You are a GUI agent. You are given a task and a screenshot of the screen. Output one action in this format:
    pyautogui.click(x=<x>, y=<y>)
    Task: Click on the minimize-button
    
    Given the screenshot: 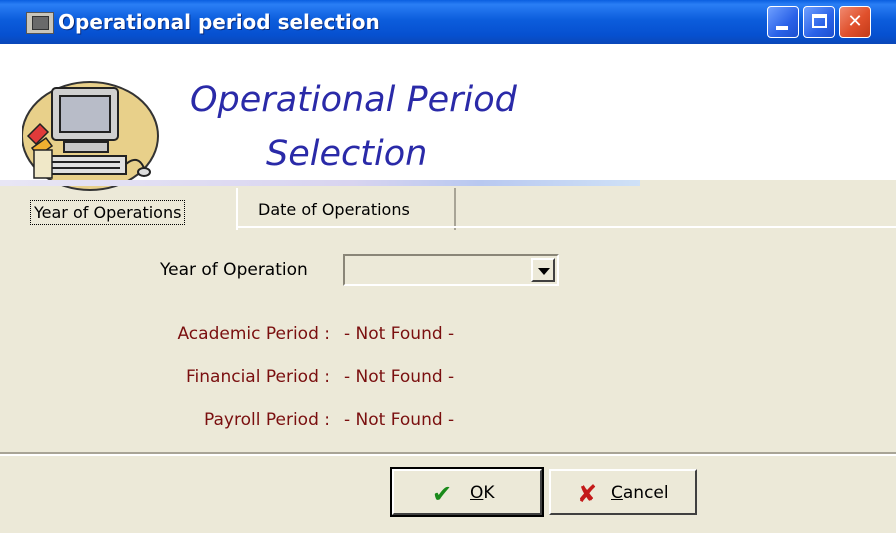 What is the action you would take?
    pyautogui.click(x=783, y=22)
    